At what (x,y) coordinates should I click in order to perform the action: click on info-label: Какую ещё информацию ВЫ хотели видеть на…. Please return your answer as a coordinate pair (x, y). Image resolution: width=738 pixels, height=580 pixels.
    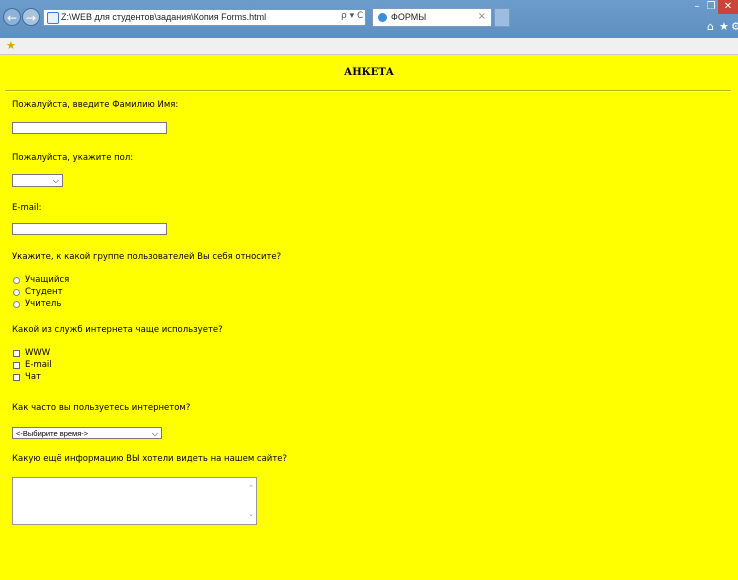
    Looking at the image, I should click on (150, 459).